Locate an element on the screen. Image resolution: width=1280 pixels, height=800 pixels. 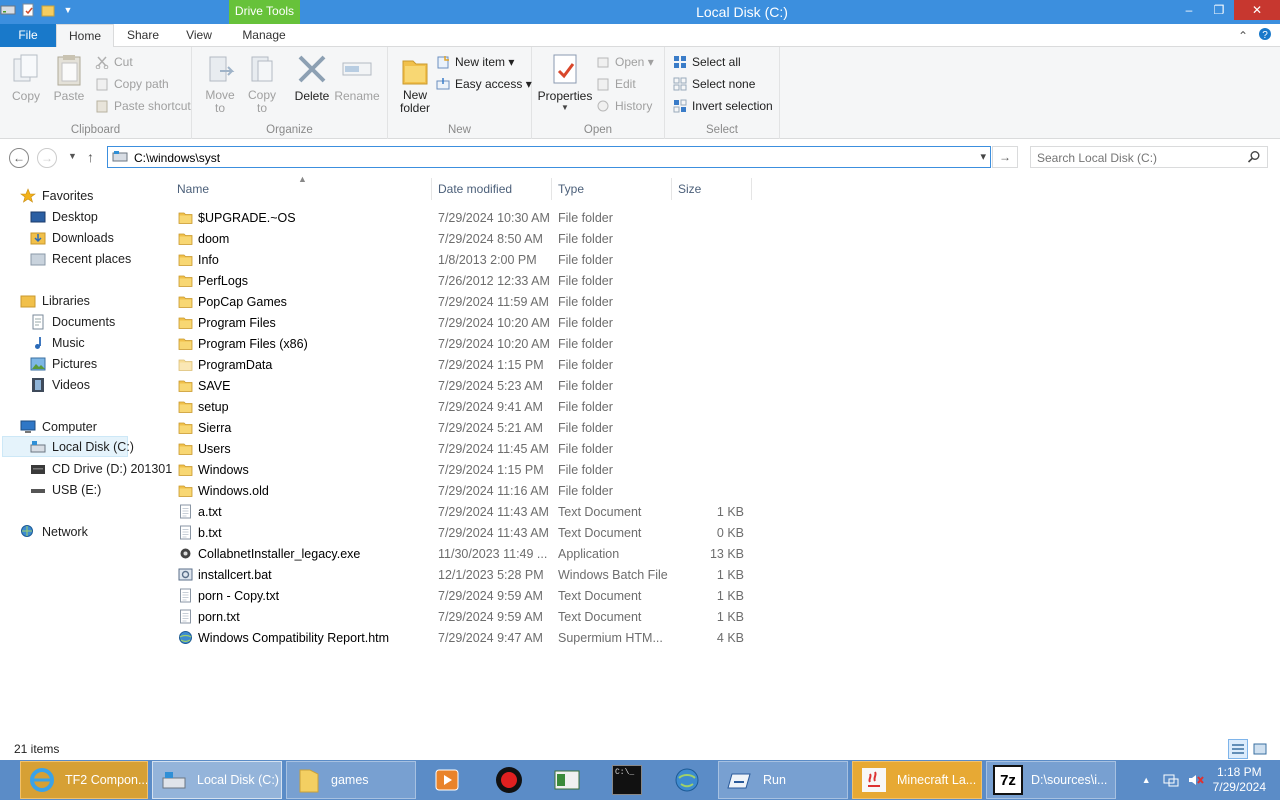
easy-access-button: Easy access ▾ is located at coordinates (484, 84).